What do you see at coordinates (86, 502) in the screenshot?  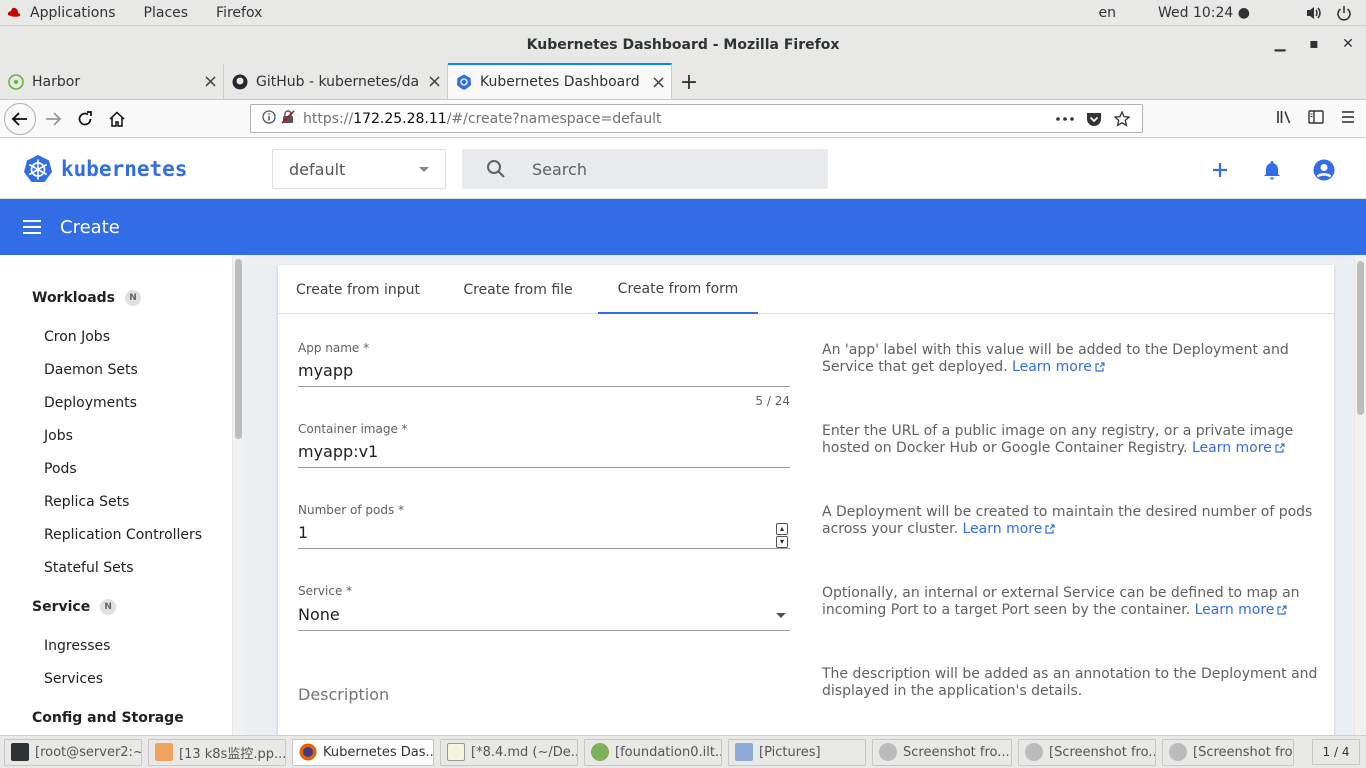 I see `sidebar-item-replica-sets: Replica Sets` at bounding box center [86, 502].